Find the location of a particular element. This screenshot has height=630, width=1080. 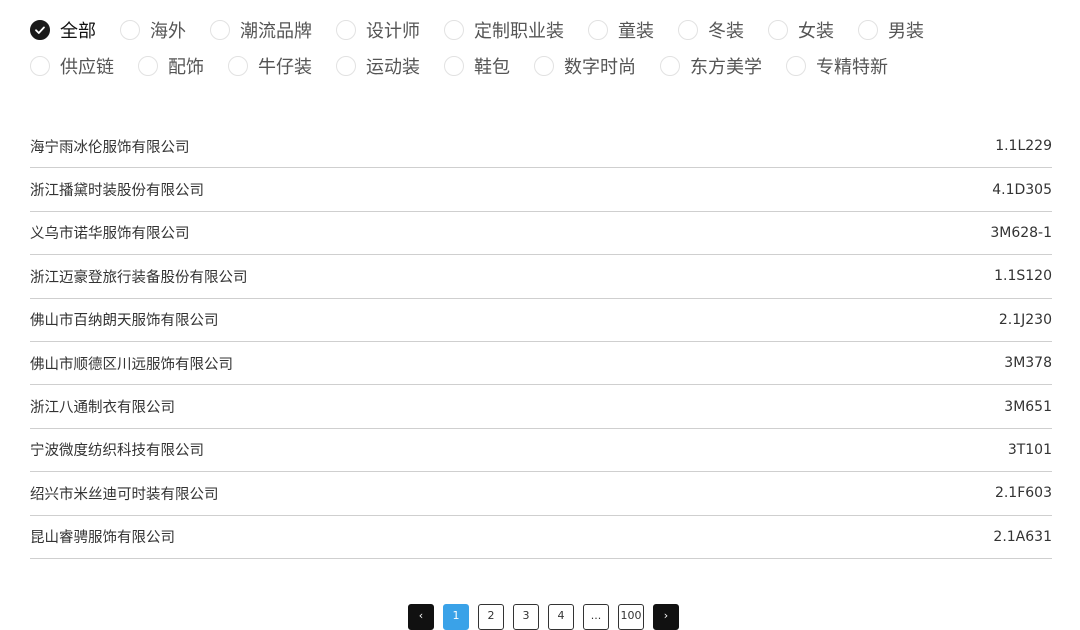

filter-trend-brand: 潮流品牌 is located at coordinates (261, 30).